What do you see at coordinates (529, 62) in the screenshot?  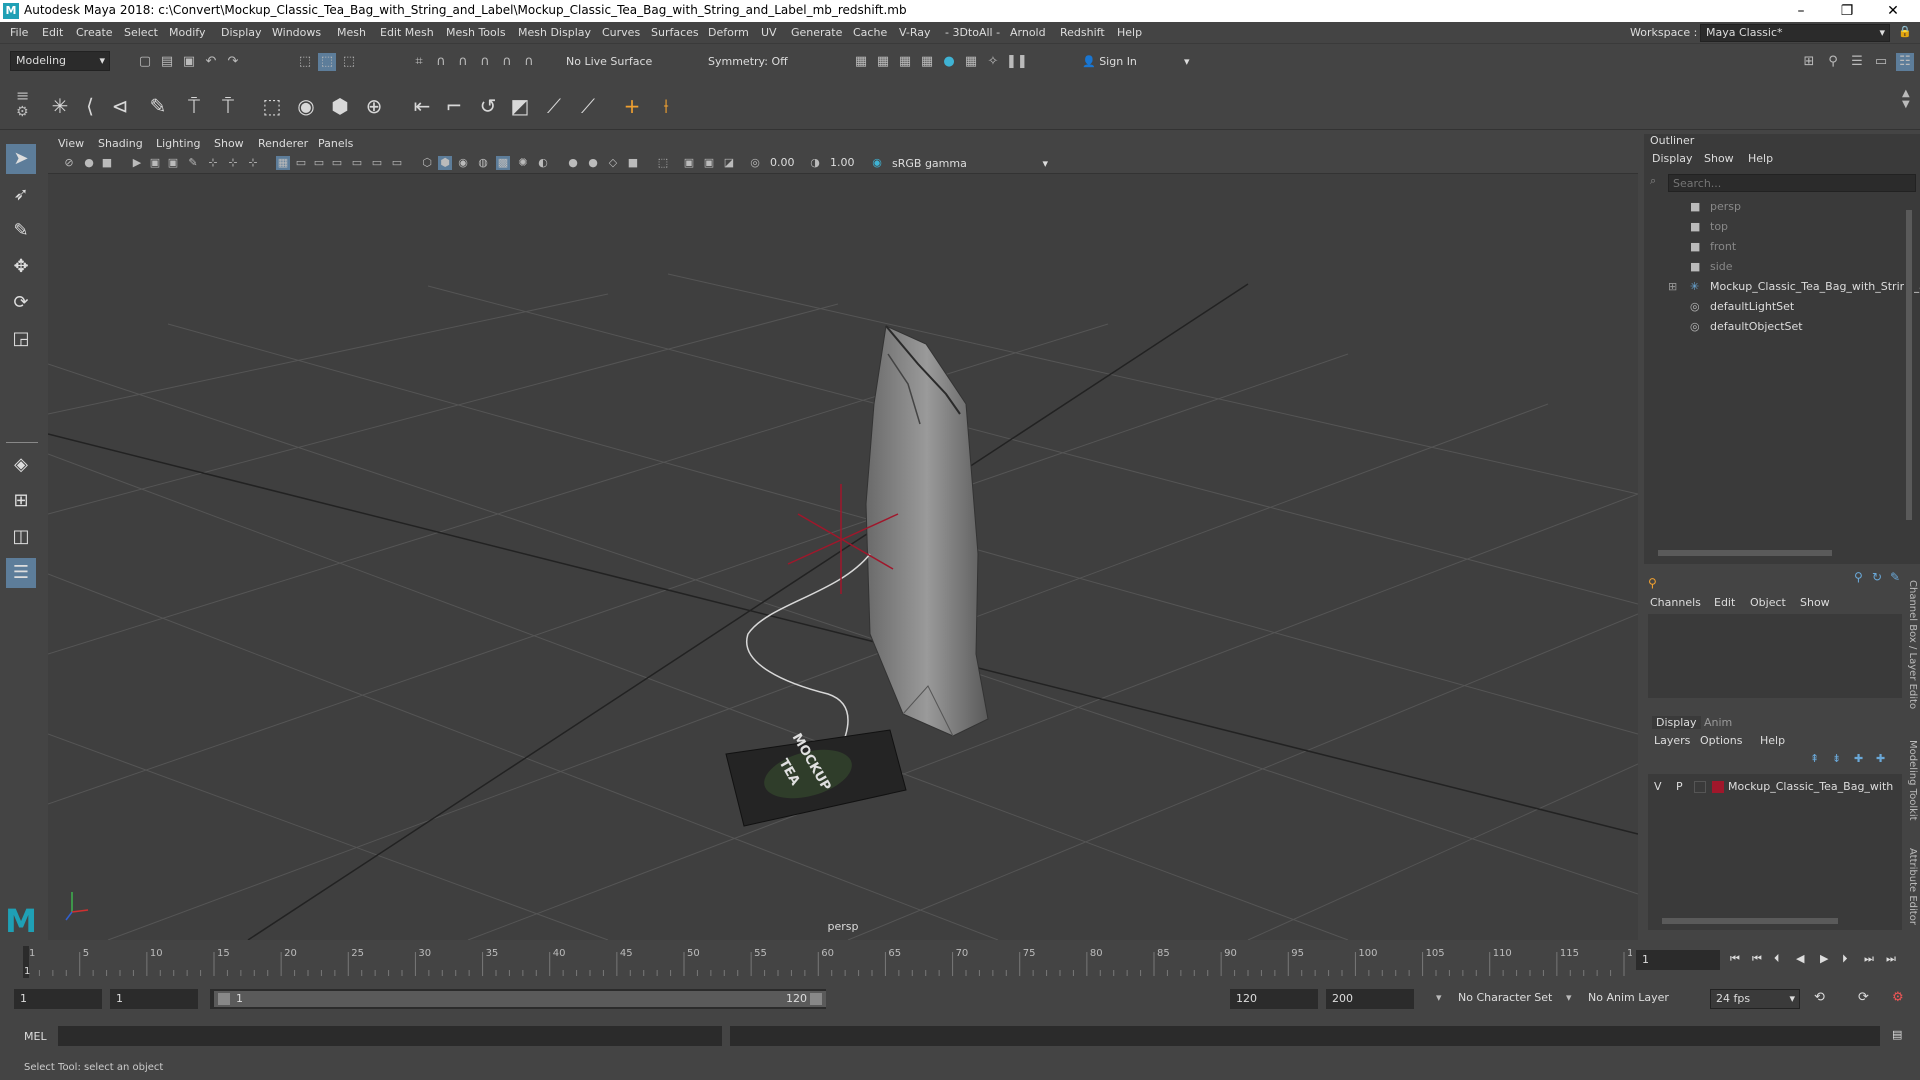 I see `snap-pivot-icon: ∩` at bounding box center [529, 62].